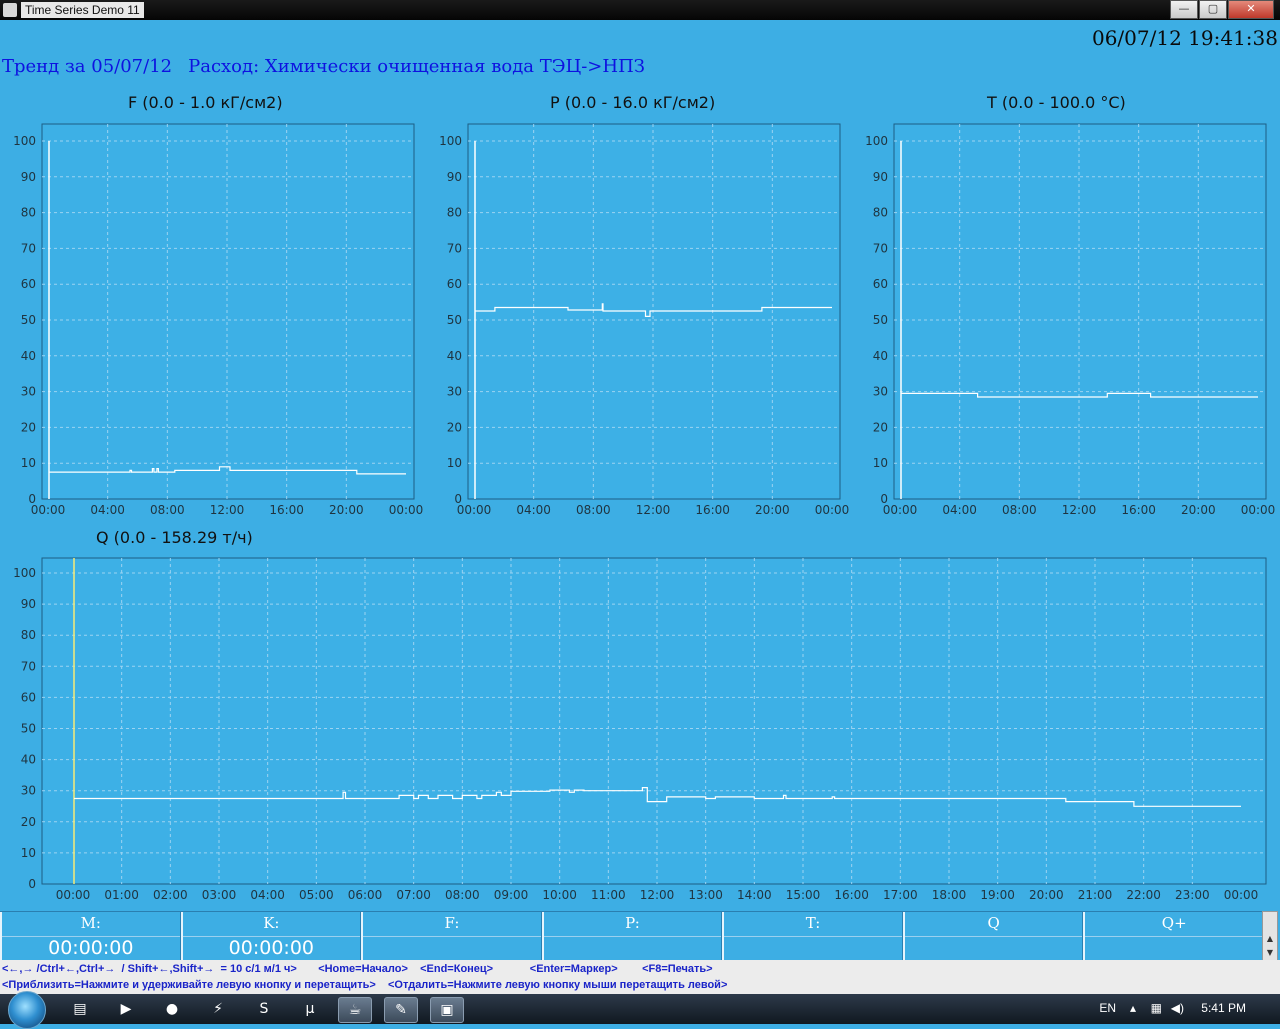 Image resolution: width=1280 pixels, height=1029 pixels. What do you see at coordinates (1107, 1008) in the screenshot?
I see `language-indicator: EN` at bounding box center [1107, 1008].